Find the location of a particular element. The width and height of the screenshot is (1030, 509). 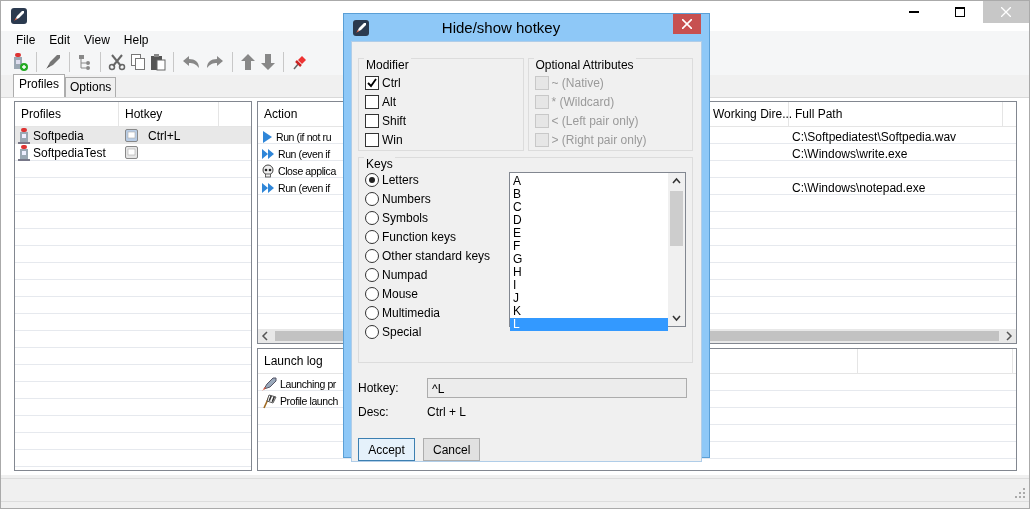

vertical-scrollbar is located at coordinates (676, 249).